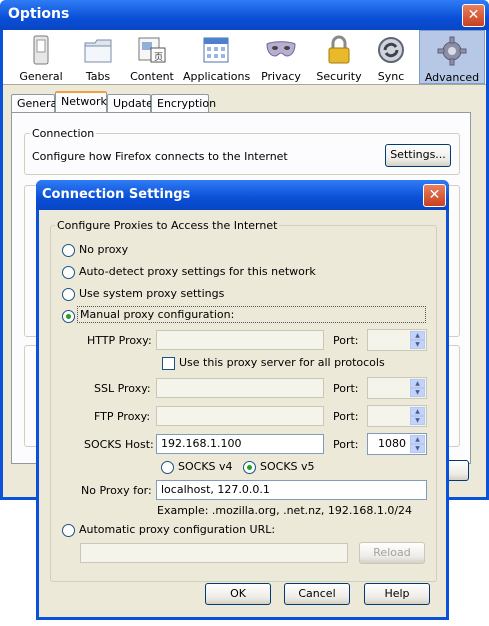  I want to click on manual-proxy-label: Manual proxy configuration:, so click(251, 314).